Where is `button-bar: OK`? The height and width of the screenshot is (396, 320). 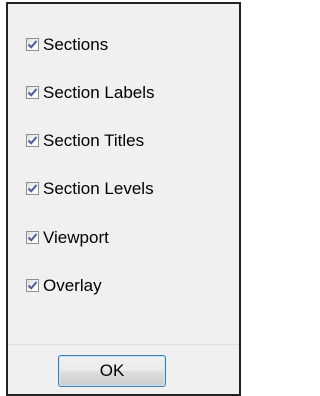
button-bar: OK is located at coordinates (123, 369).